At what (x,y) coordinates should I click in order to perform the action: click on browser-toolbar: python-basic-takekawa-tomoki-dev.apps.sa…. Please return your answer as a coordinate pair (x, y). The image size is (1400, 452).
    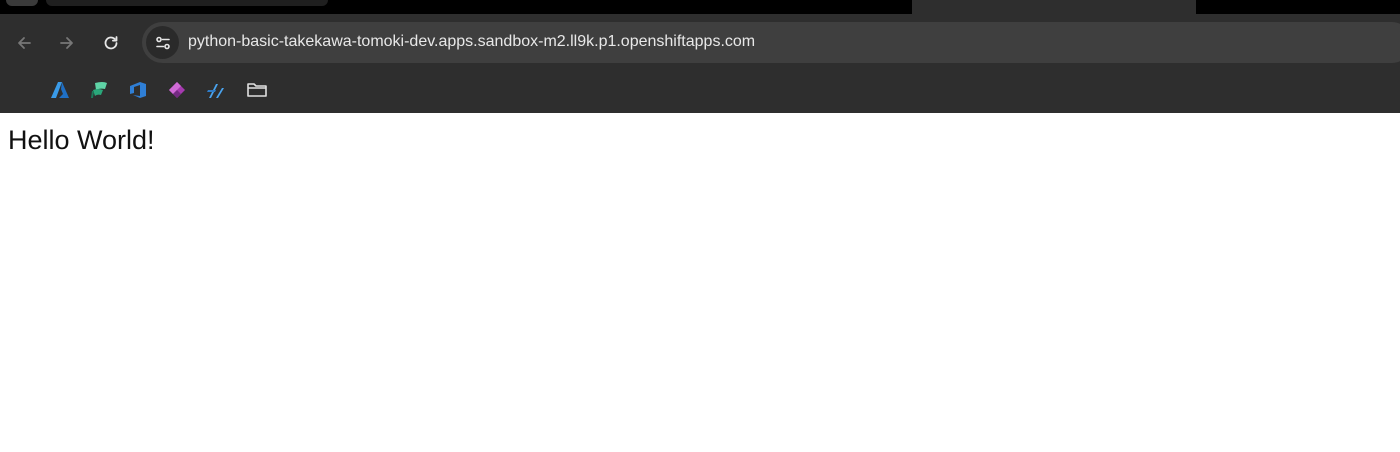
    Looking at the image, I should click on (700, 43).